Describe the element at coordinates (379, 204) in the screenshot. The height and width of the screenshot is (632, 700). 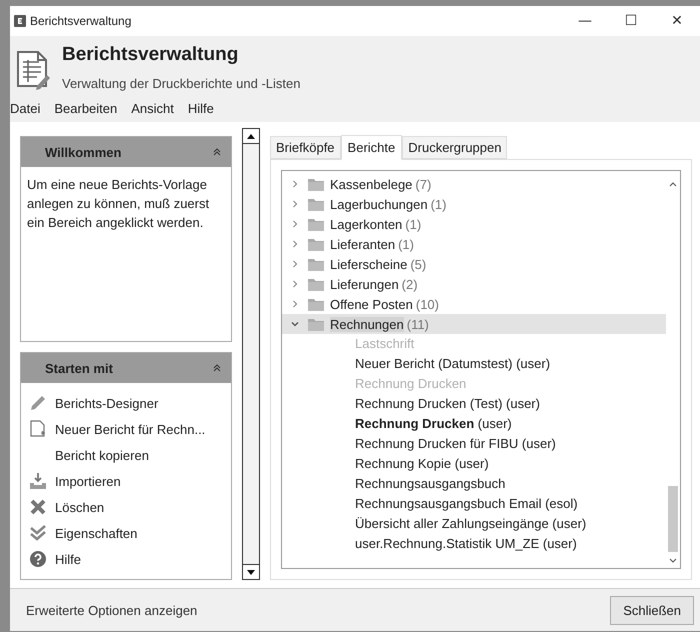
I see `folder-name: Lagerbuchungen` at that location.